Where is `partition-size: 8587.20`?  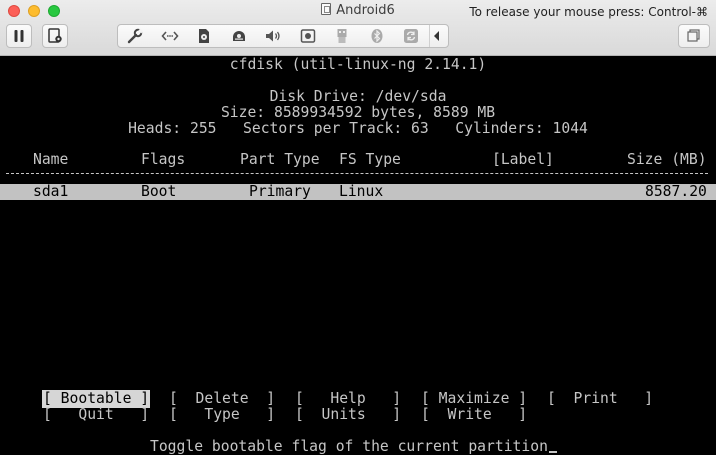 partition-size: 8587.20 is located at coordinates (676, 191).